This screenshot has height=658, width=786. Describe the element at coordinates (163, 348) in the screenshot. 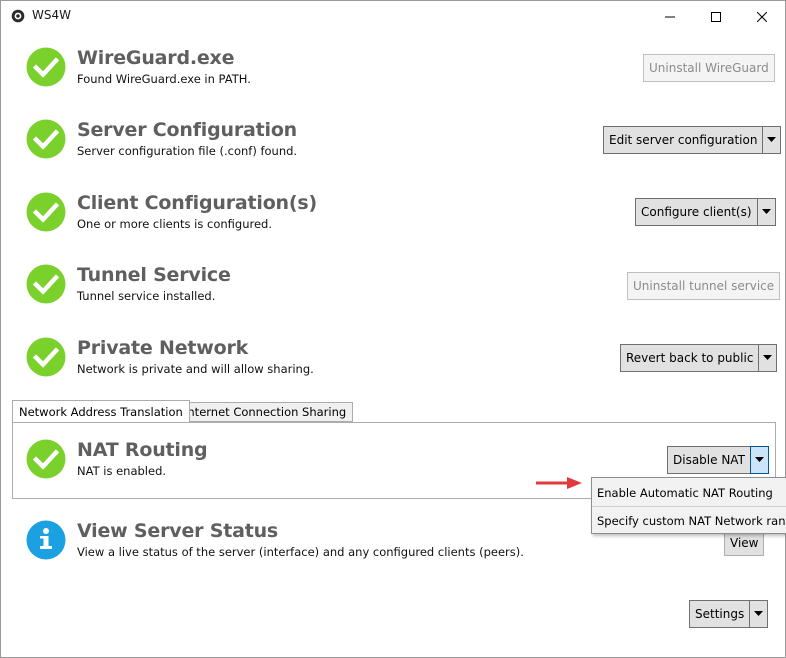

I see `row-title: Private Network` at that location.